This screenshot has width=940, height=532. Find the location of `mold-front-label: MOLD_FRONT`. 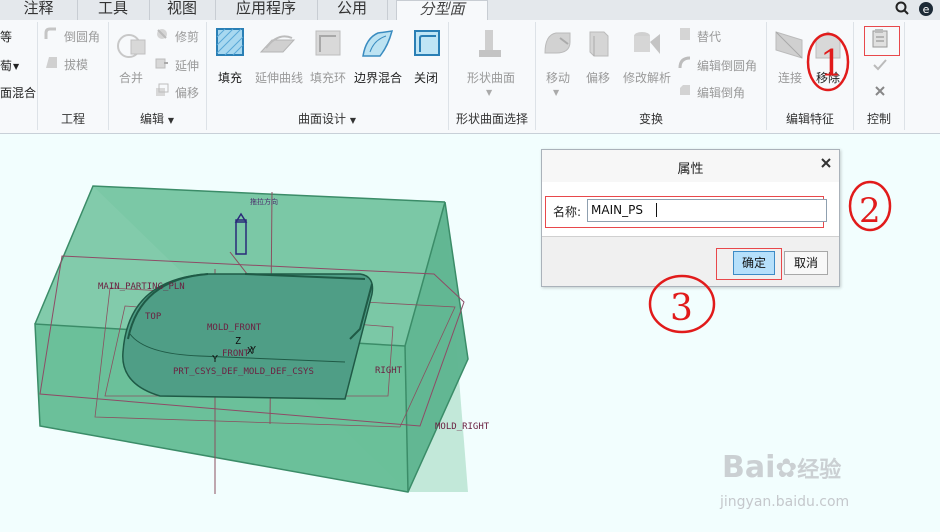

mold-front-label: MOLD_FRONT is located at coordinates (234, 328).